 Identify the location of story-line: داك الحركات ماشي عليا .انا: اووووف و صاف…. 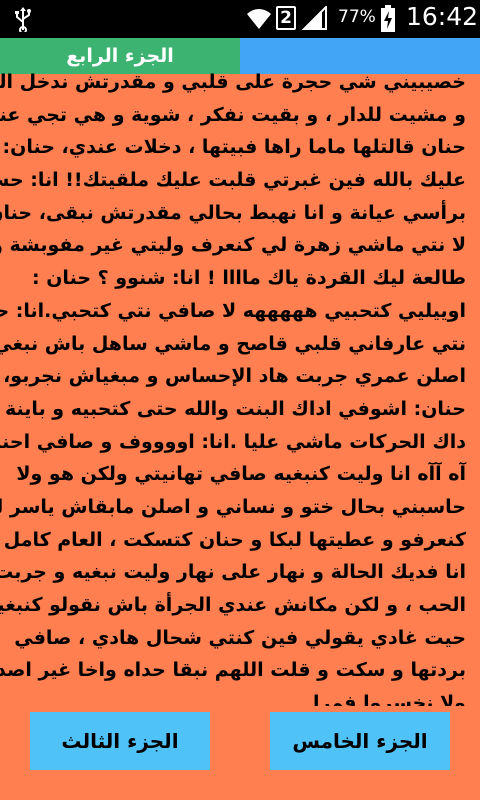
(233, 441).